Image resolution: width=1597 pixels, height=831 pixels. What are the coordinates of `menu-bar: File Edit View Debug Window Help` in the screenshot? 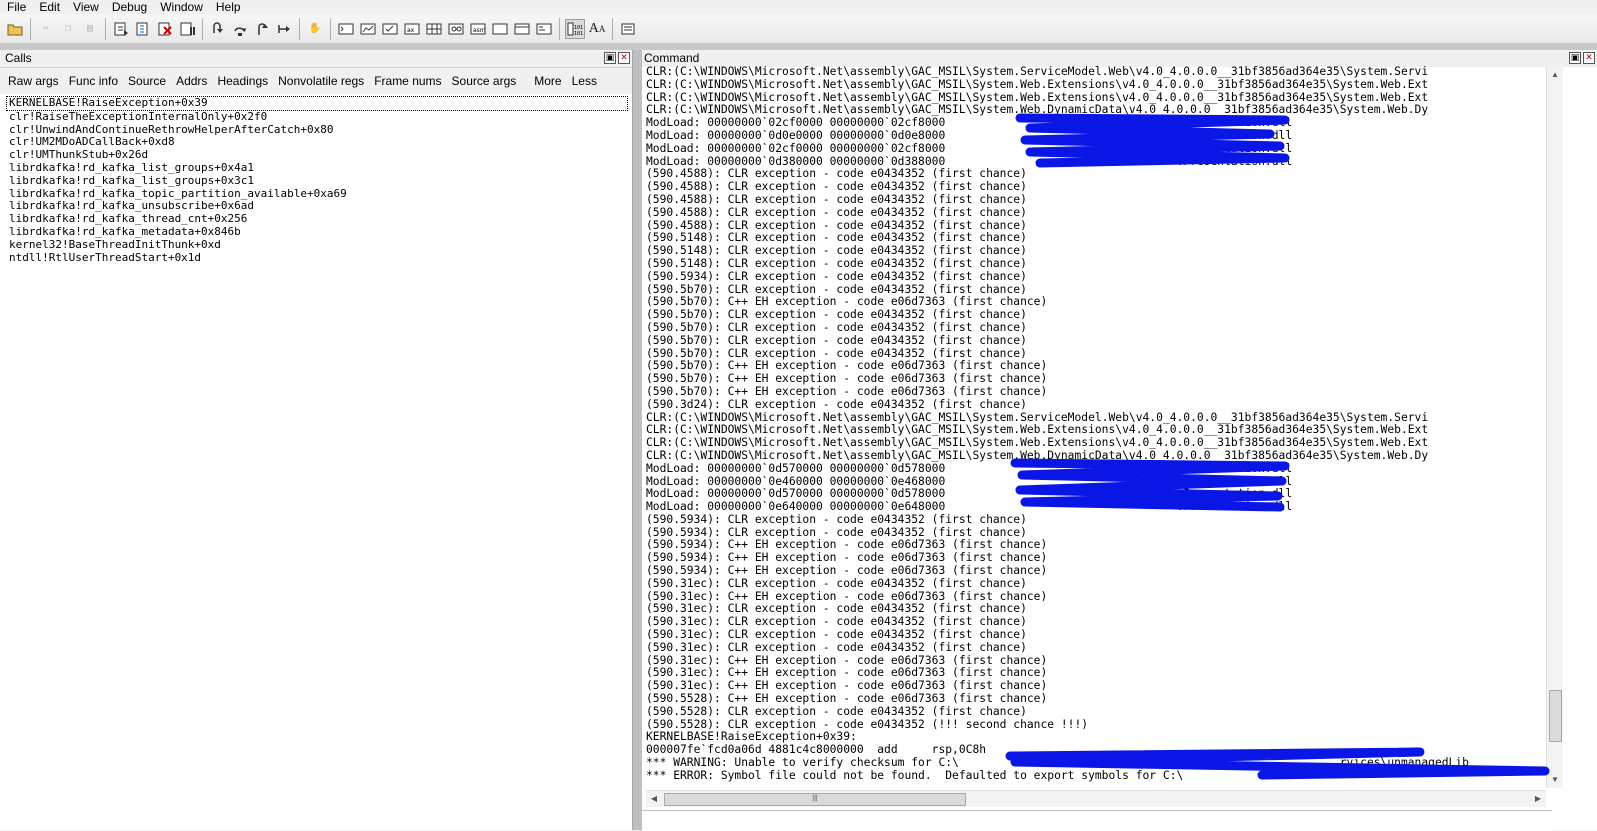 It's located at (798, 7).